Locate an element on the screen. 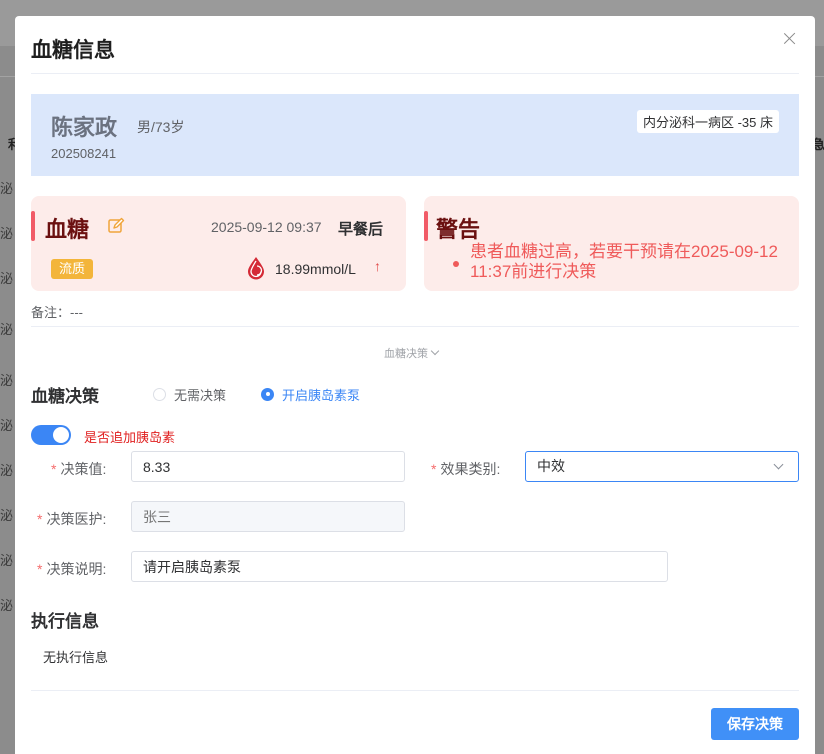 The width and height of the screenshot is (824, 754). glucose-value: 18.99mmol/L is located at coordinates (315, 269).